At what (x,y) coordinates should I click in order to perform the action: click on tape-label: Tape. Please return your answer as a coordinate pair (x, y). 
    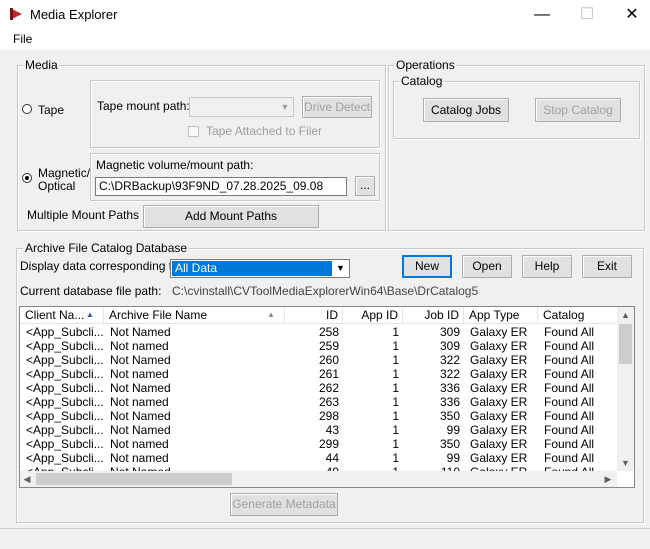
    Looking at the image, I should click on (51, 110).